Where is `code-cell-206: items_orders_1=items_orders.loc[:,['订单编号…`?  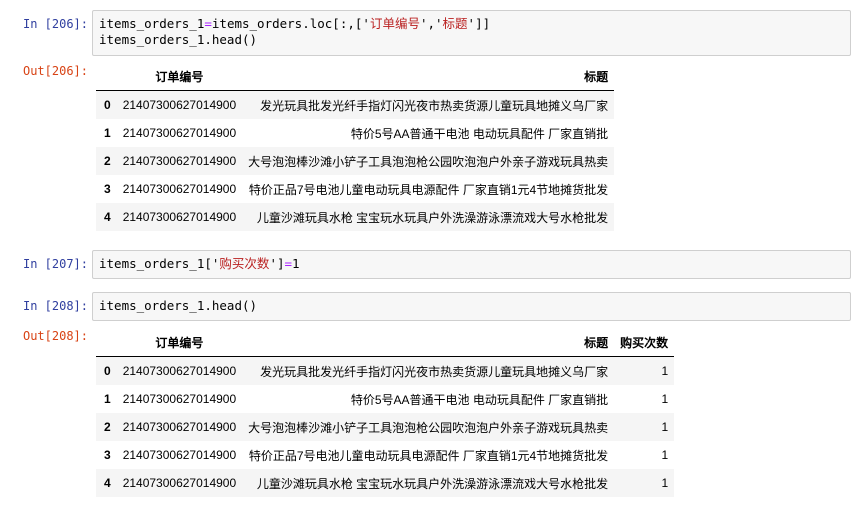
code-cell-206: items_orders_1=items_orders.loc[:,['订单编号… is located at coordinates (471, 33).